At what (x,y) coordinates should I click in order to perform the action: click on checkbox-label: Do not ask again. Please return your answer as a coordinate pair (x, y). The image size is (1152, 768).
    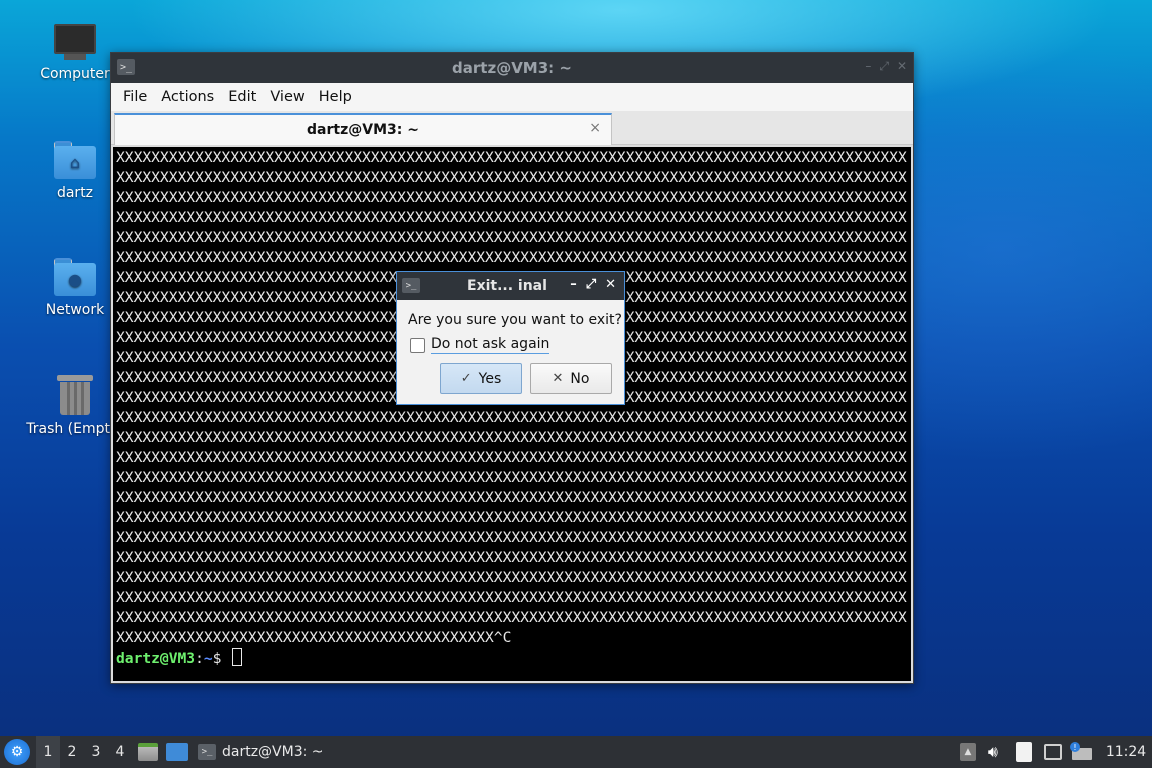
    Looking at the image, I should click on (490, 345).